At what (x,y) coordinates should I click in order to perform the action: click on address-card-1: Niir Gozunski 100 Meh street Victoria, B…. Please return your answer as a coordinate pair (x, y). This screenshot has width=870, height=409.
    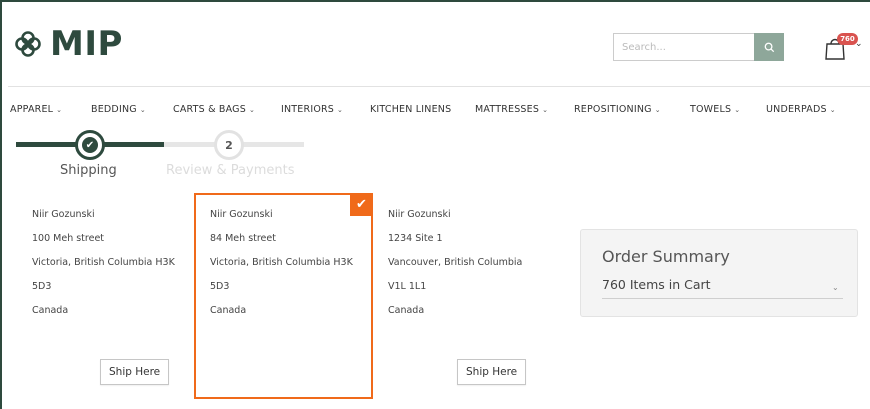
    Looking at the image, I should click on (117, 268).